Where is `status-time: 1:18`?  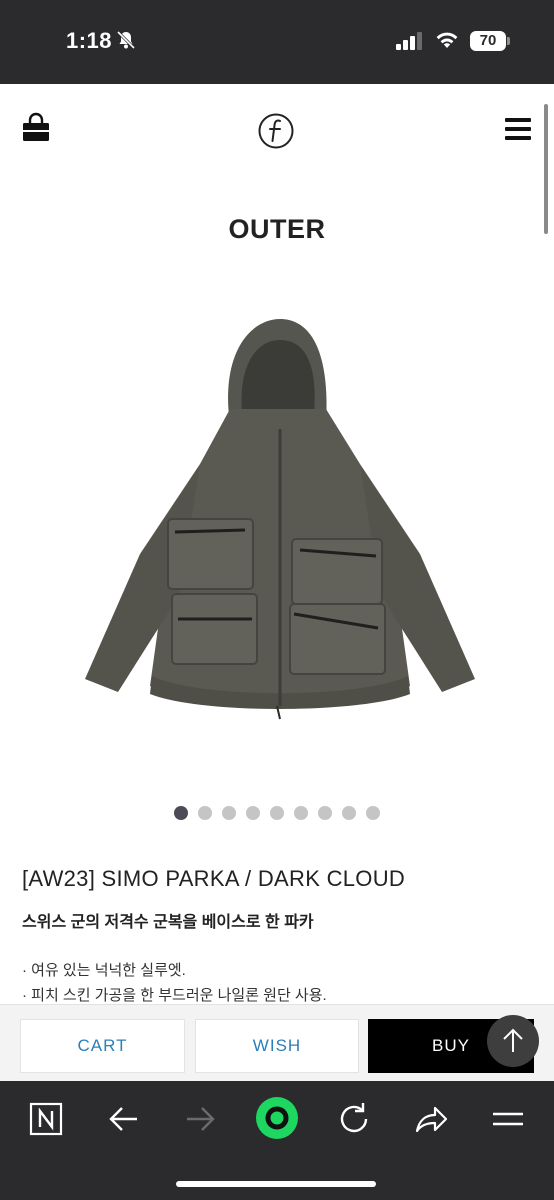 status-time: 1:18 is located at coordinates (89, 40).